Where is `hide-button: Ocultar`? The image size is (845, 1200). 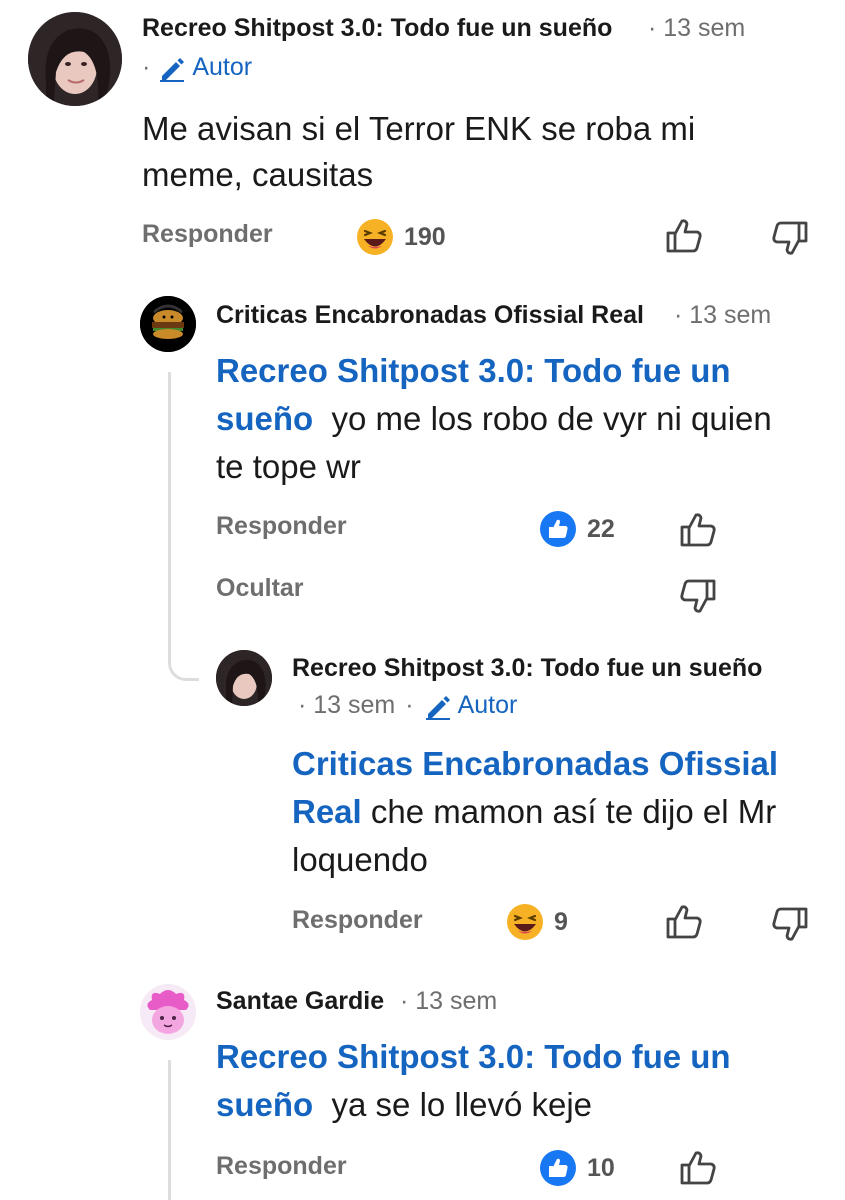
hide-button: Ocultar is located at coordinates (260, 588).